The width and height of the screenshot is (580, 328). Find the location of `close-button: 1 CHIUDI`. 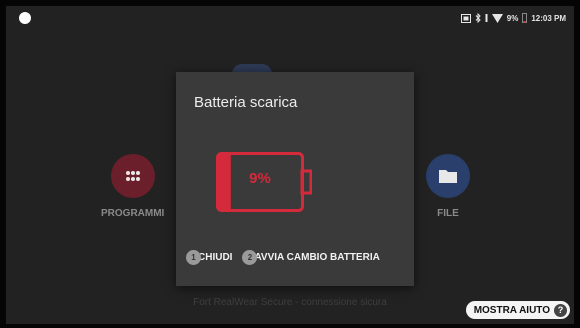

close-button: 1 CHIUDI is located at coordinates (209, 257).